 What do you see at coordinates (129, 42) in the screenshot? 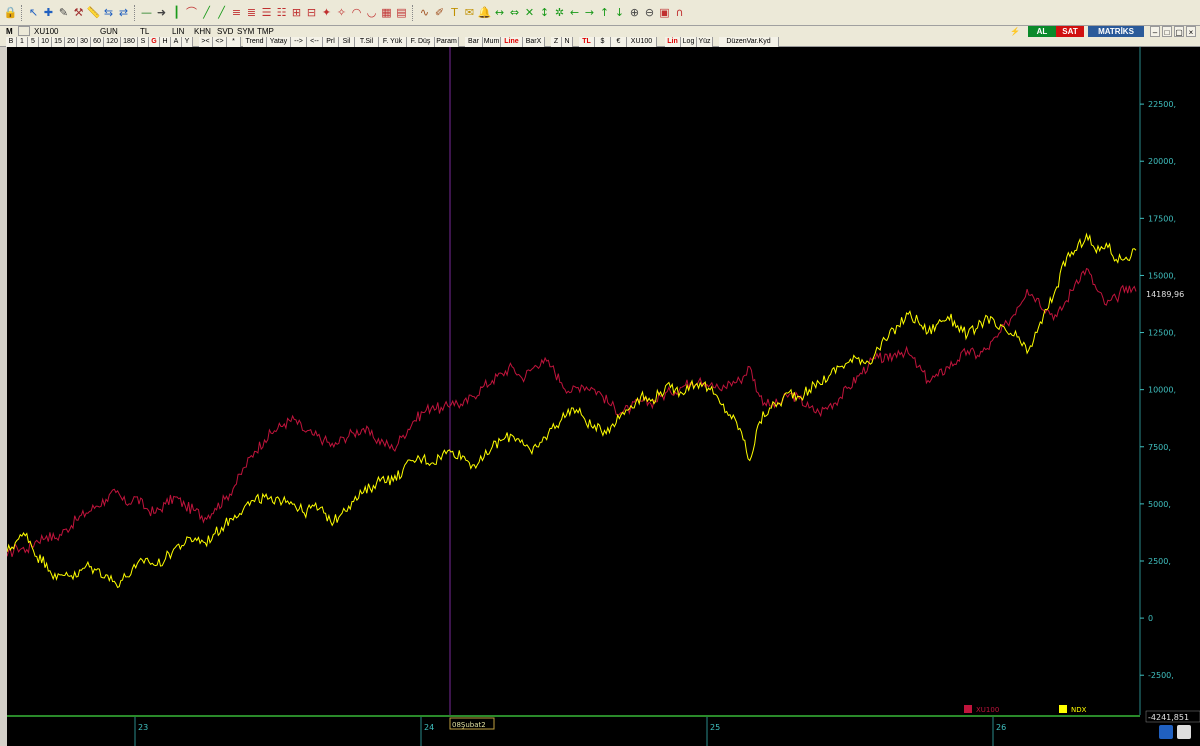
I see `period-180: 180` at bounding box center [129, 42].